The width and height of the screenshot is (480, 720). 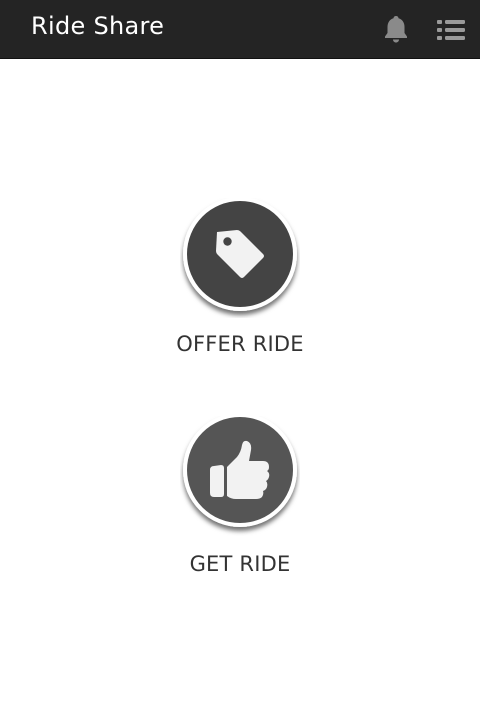 I want to click on menu-list-icon, so click(x=451, y=30).